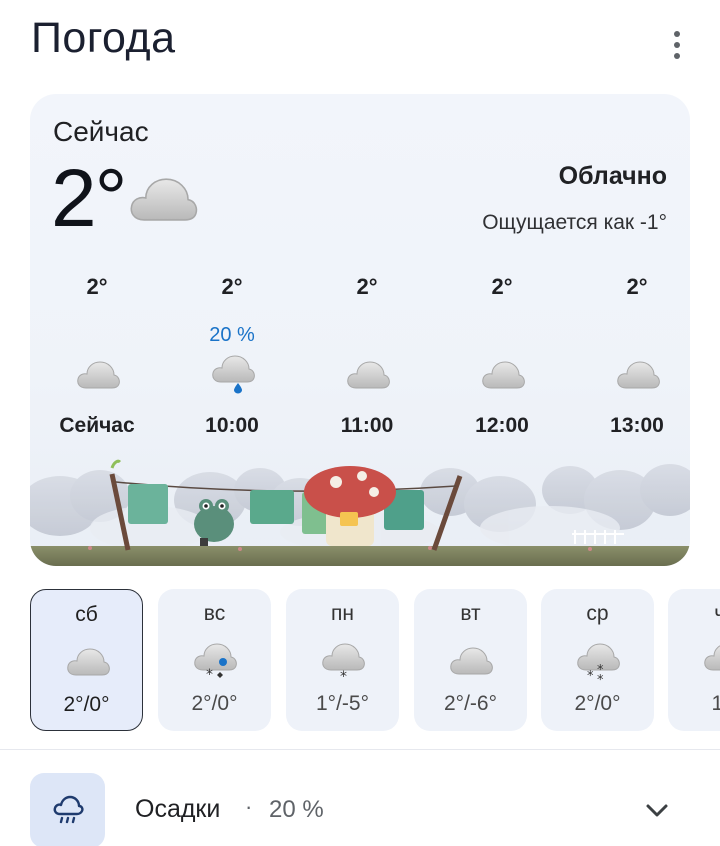  I want to click on day-item: пн * 1°/-5°, so click(342, 660).